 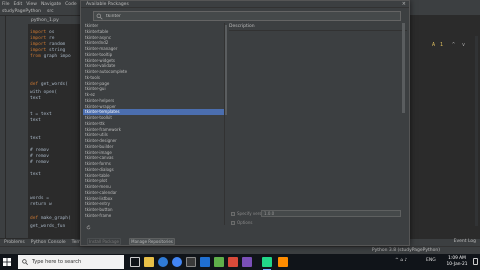 I want to click on store-icon, so click(x=191, y=262).